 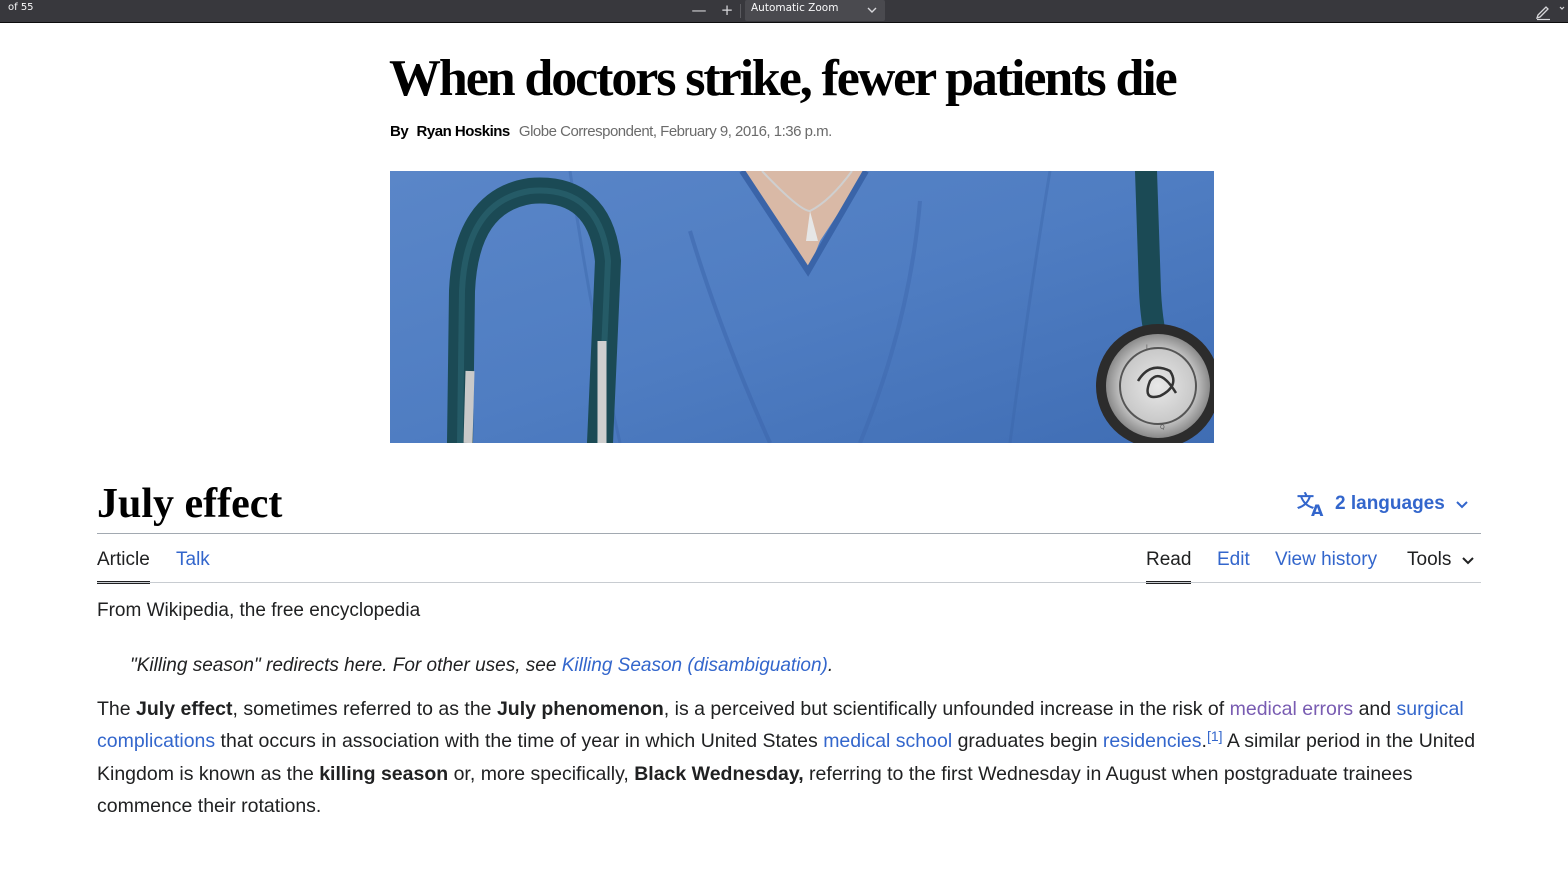 What do you see at coordinates (1390, 503) in the screenshot?
I see `language-count-label: 2 languages` at bounding box center [1390, 503].